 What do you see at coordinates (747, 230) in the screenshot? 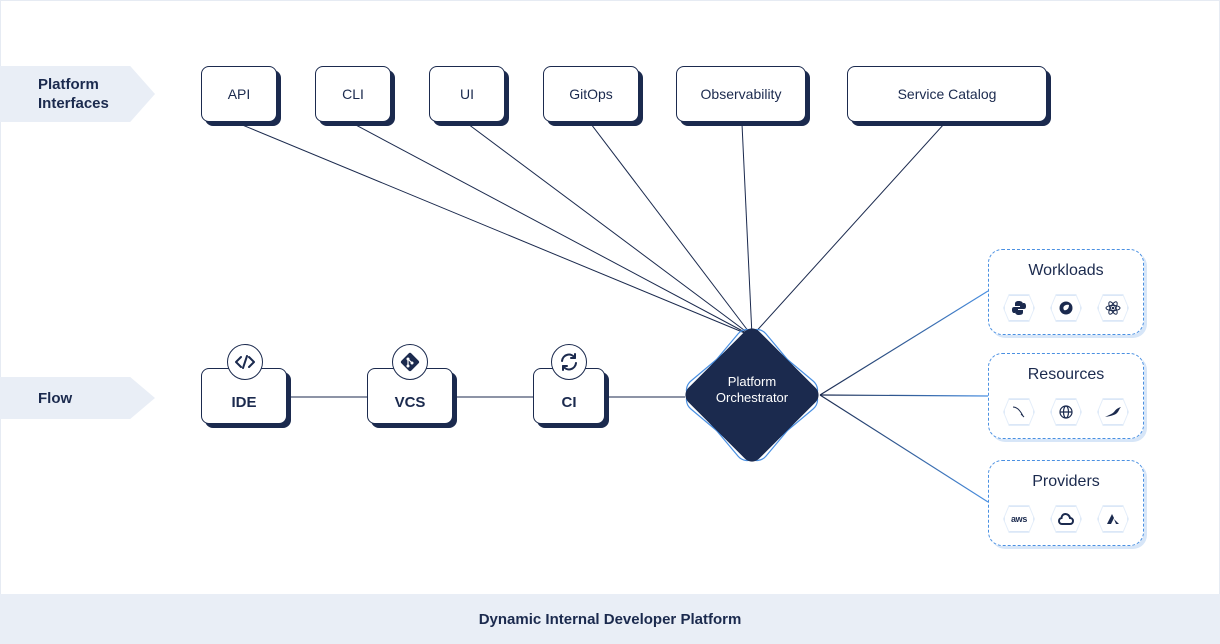
I see `link-observability` at bounding box center [747, 230].